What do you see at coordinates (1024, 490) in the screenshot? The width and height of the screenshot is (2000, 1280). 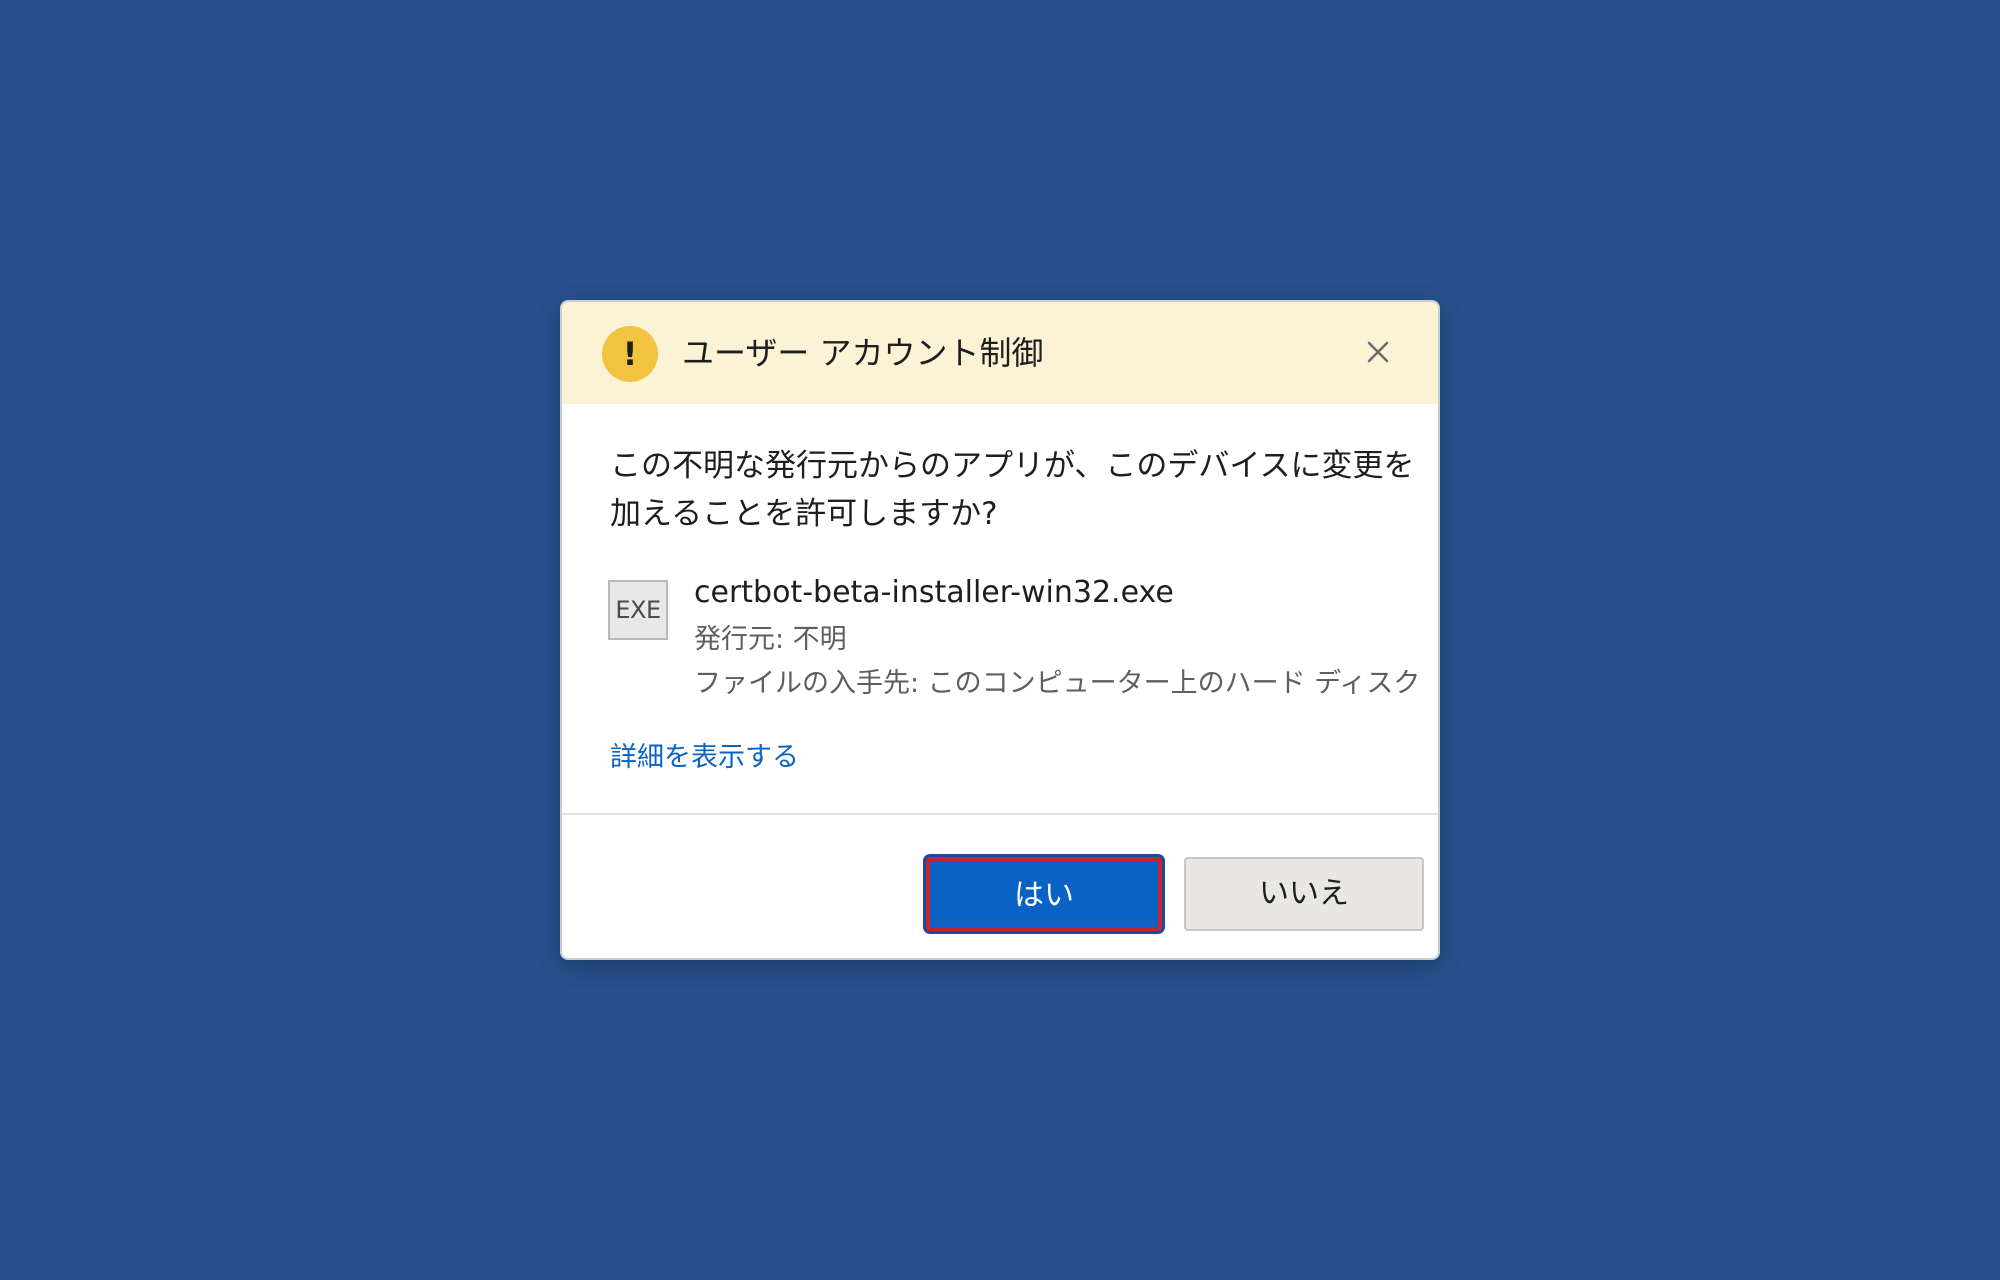 I see `permission-question: この不明な発行元からのアプリが、このデバイスに変更を 加えることを許可しますか?` at bounding box center [1024, 490].